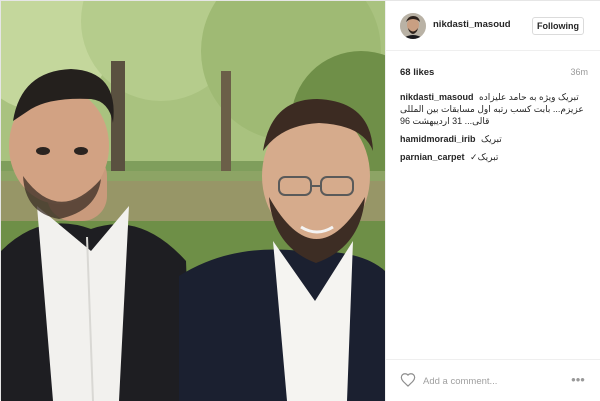  Describe the element at coordinates (494, 74) in the screenshot. I see `likes-row: 68 likes 36m` at that location.